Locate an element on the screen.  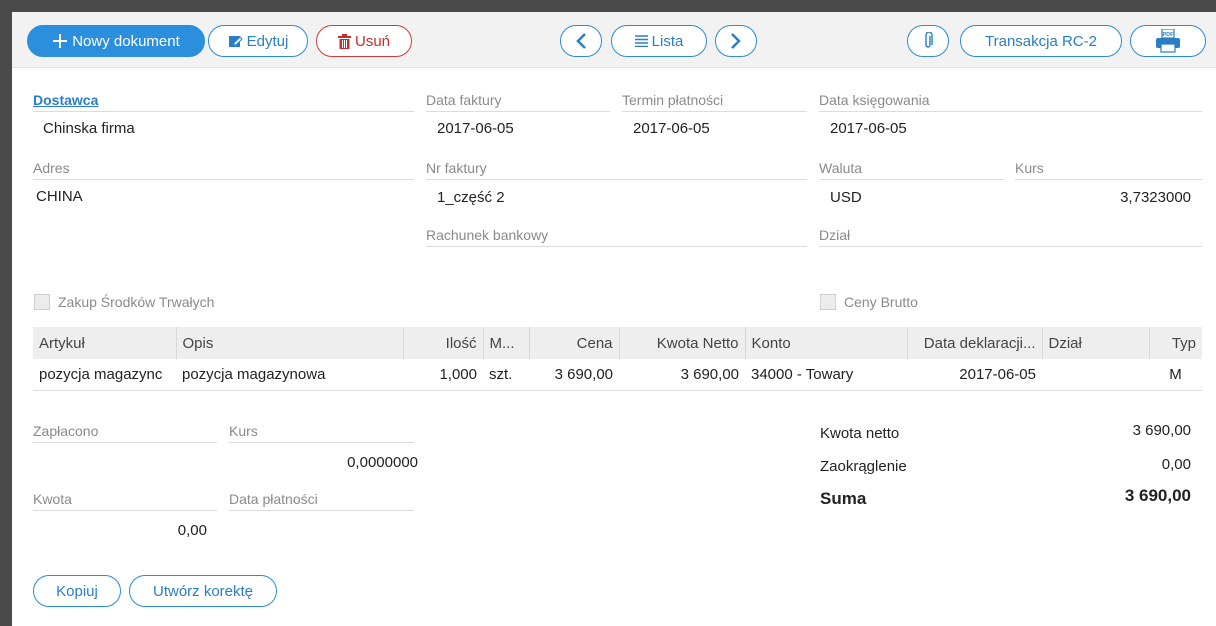
cell-type: M is located at coordinates (1175, 375).